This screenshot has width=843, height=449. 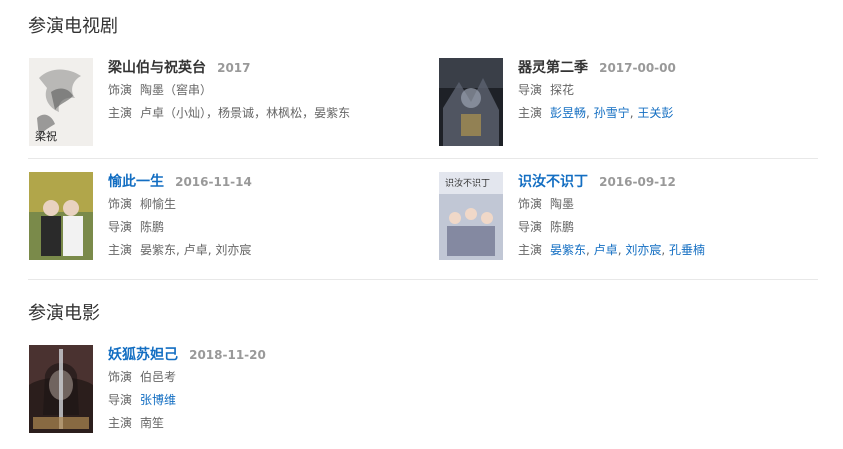 I want to click on cast-name: 卢卓, so click(x=195, y=250).